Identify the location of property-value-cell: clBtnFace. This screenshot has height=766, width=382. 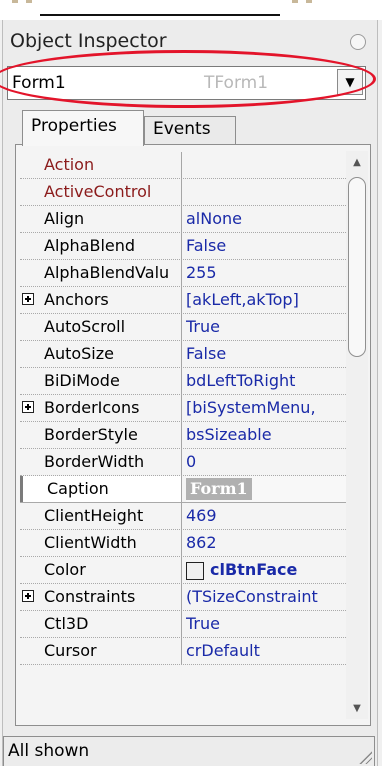
(268, 570).